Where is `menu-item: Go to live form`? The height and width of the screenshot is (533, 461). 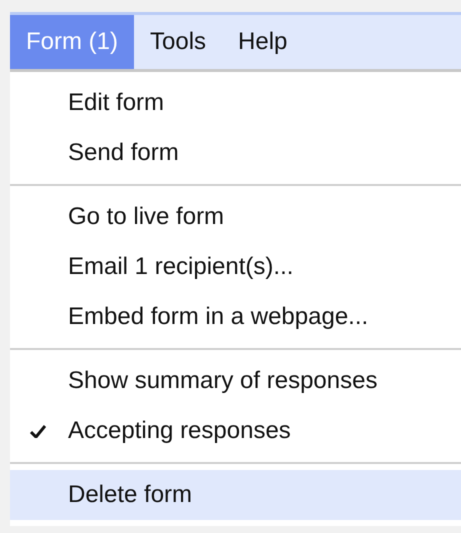 menu-item: Go to live form is located at coordinates (235, 217).